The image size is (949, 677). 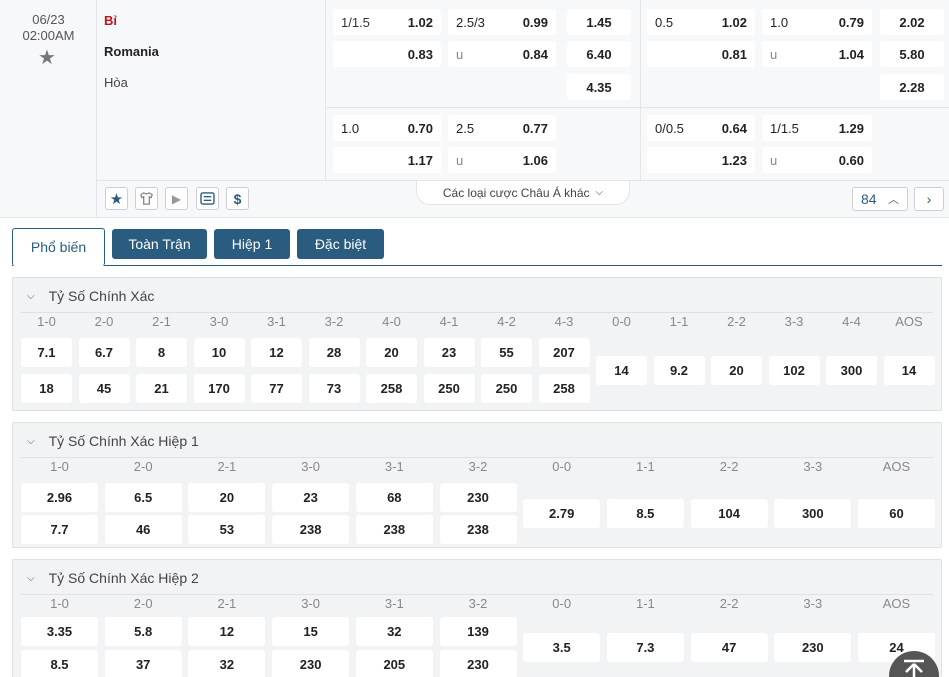 What do you see at coordinates (47, 57) in the screenshot?
I see `favorite-star-icon: ★` at bounding box center [47, 57].